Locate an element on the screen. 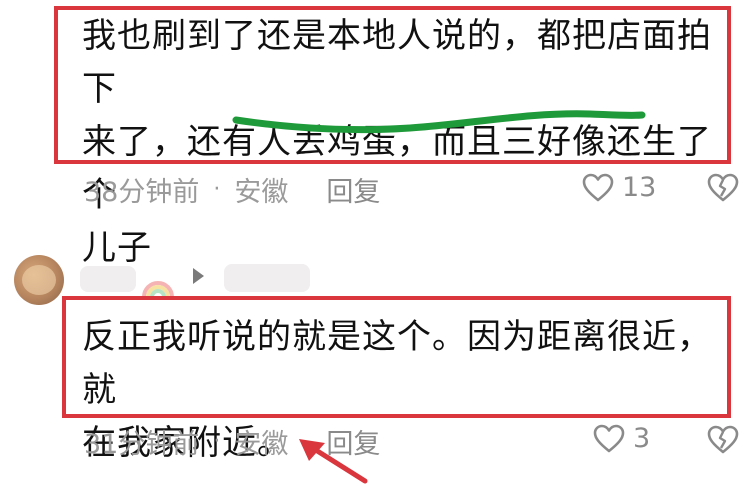 This screenshot has height=492, width=746. red-arrow-annotation is located at coordinates (333, 461).